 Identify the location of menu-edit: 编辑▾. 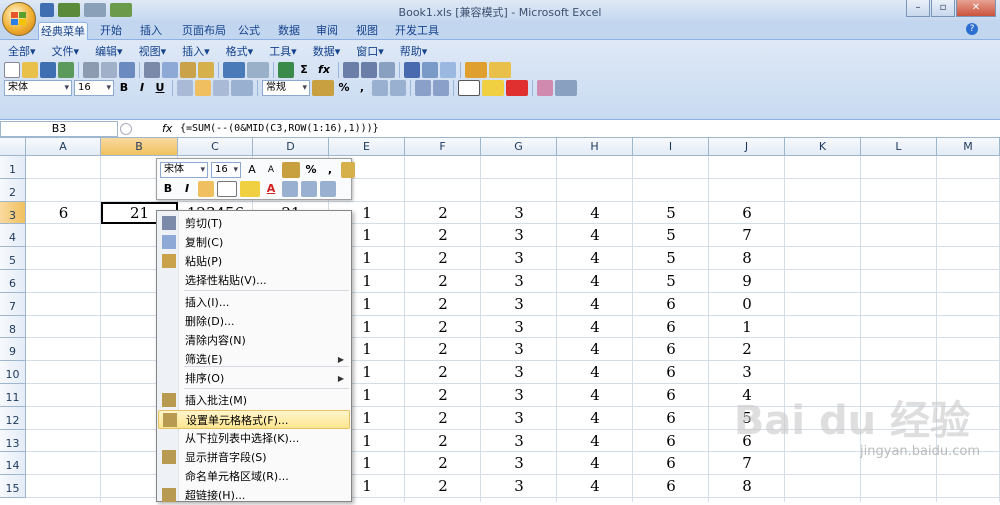
(109, 52).